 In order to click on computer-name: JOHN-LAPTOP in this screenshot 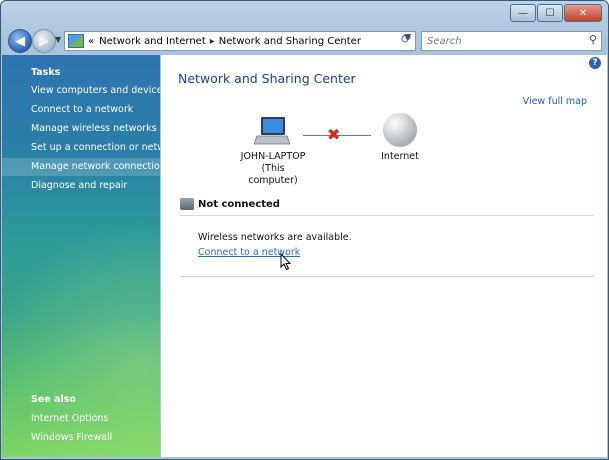, I will do `click(273, 156)`.